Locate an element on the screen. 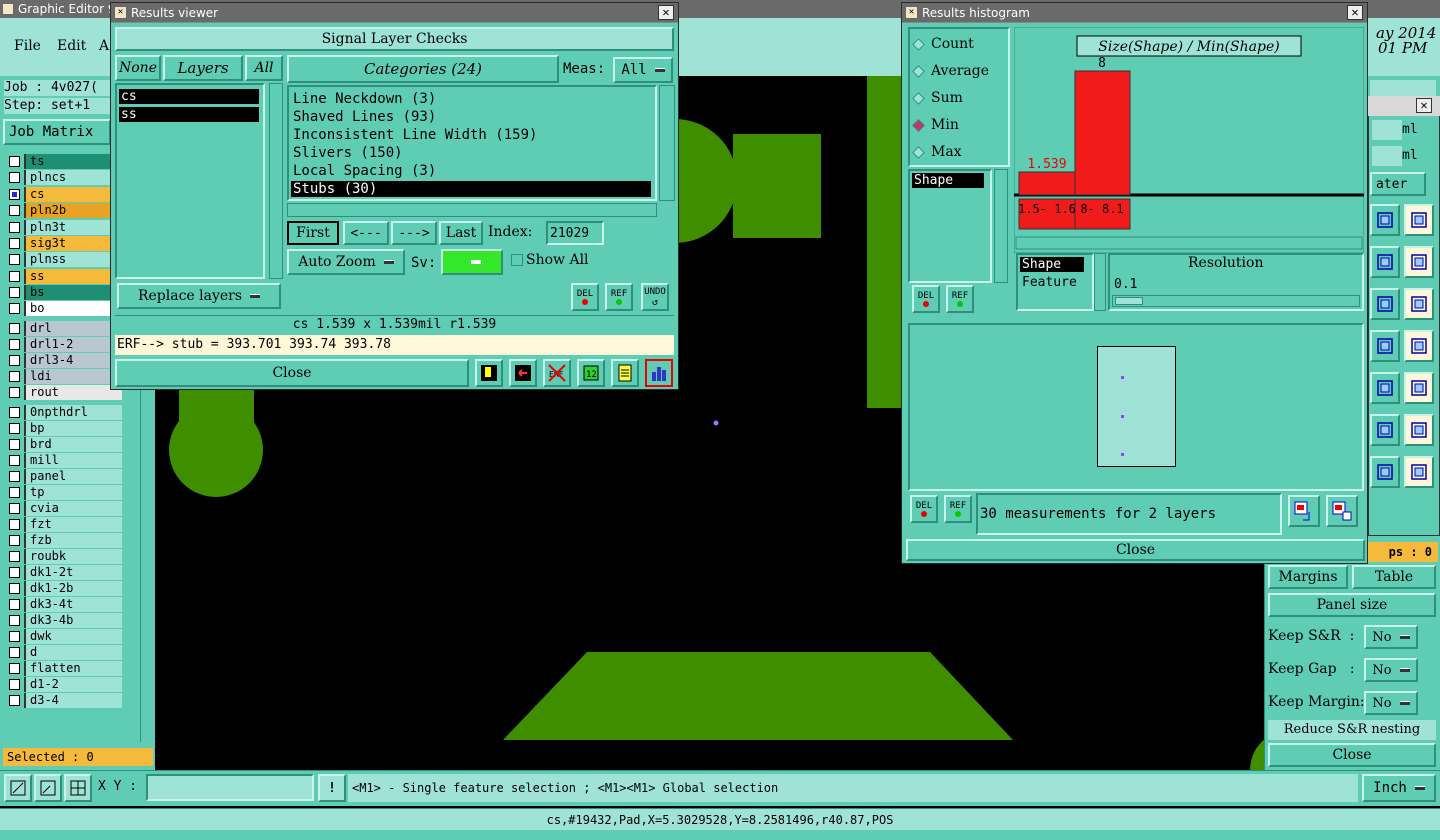 Image resolution: width=1440 pixels, height=840 pixels. category-item: Local Spacing (3) is located at coordinates (471, 171).